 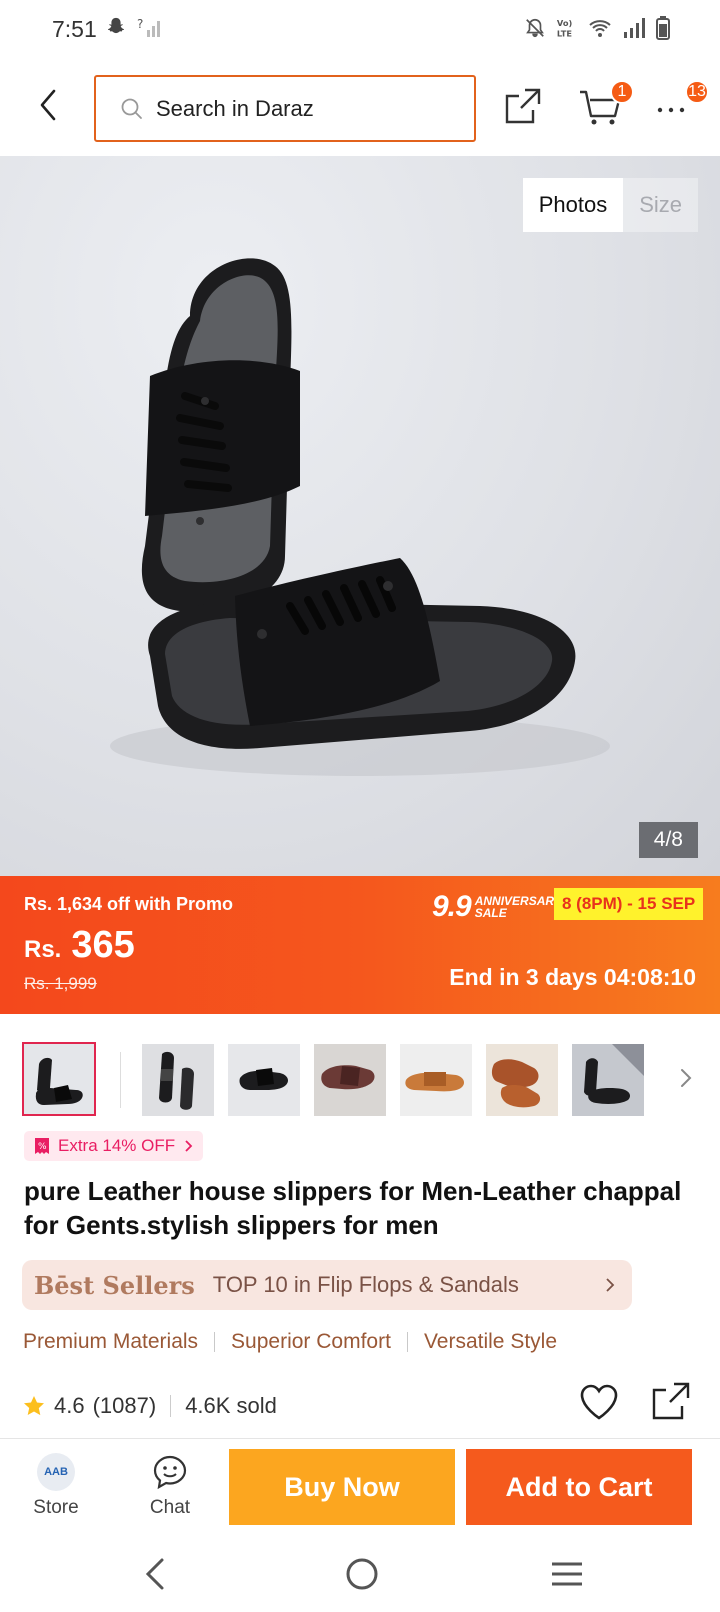 I want to click on original-price: Rs. 1,999, so click(x=60, y=983).